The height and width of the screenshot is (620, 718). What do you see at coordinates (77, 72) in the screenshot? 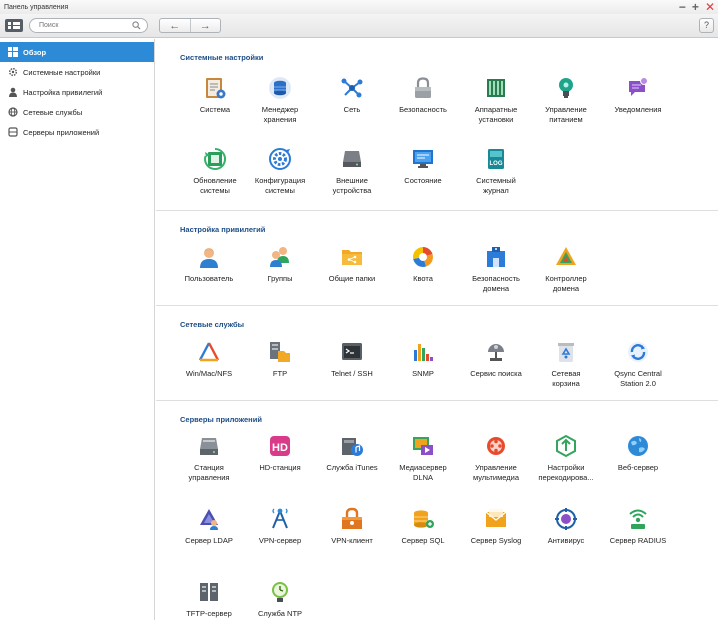
I see `sidebar-item-system-settings: Системные настройки` at bounding box center [77, 72].